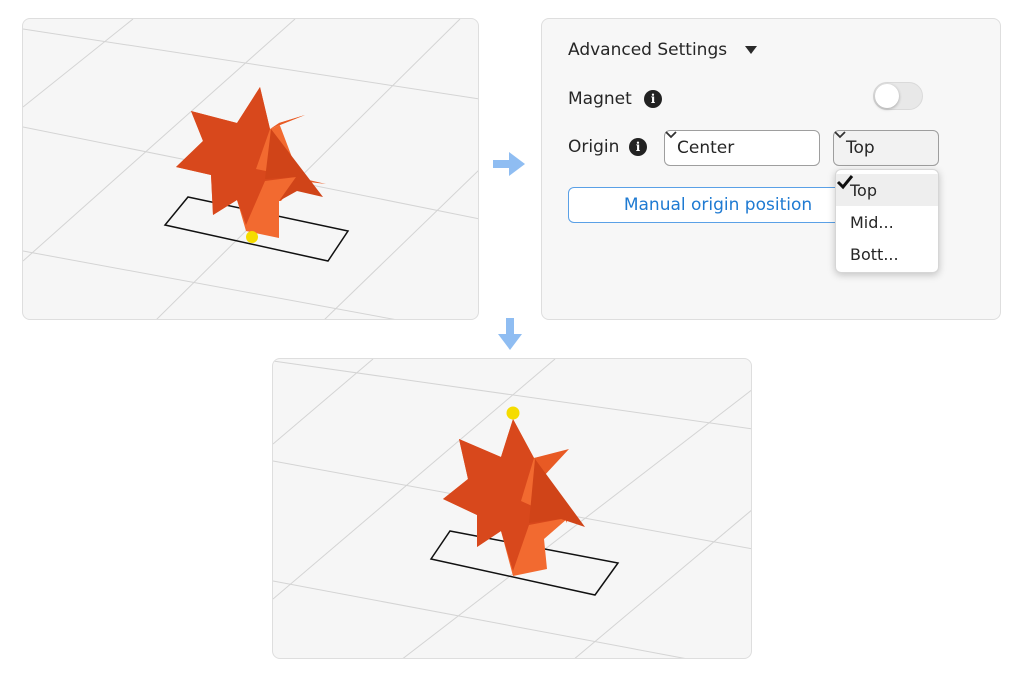  I want to click on toggle-knob, so click(887, 96).